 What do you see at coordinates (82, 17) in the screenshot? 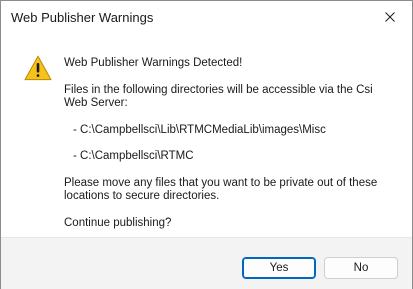
I see `window-title: Web Publisher Warnings` at bounding box center [82, 17].